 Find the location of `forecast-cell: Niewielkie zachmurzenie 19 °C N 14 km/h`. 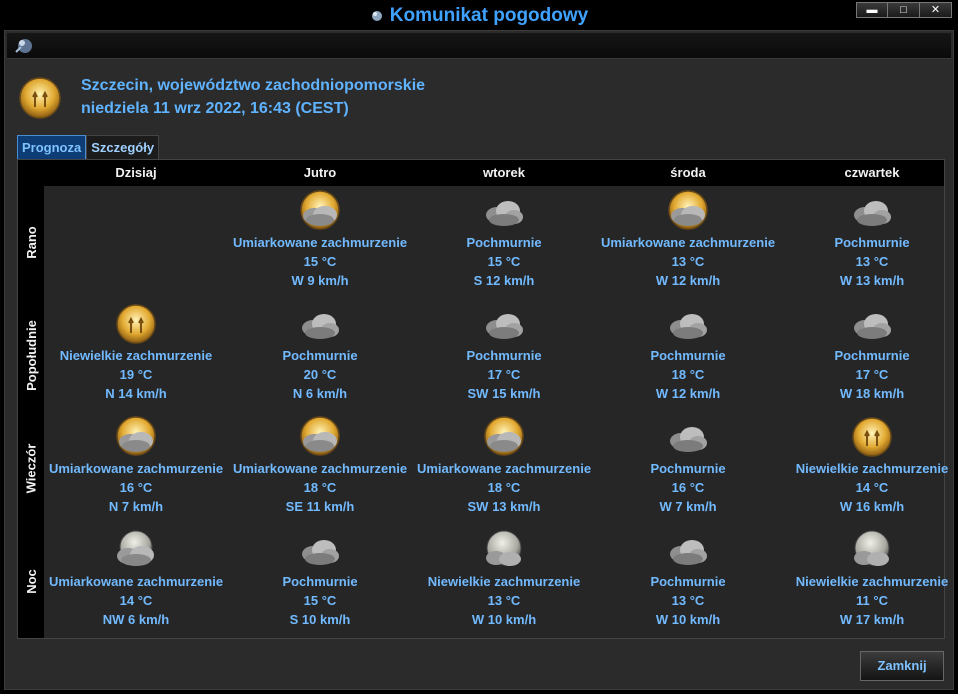

forecast-cell: Niewielkie zachmurzenie 19 °C N 14 km/h is located at coordinates (136, 355).